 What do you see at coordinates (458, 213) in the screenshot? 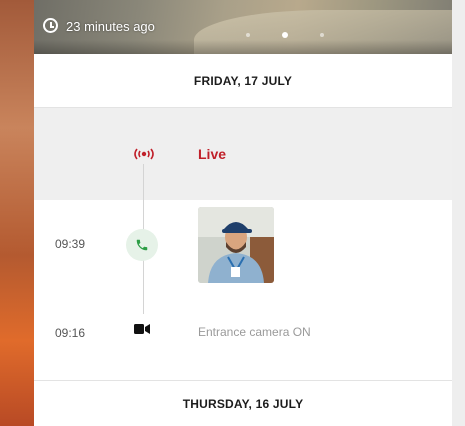
I see `background-blur-right` at bounding box center [458, 213].